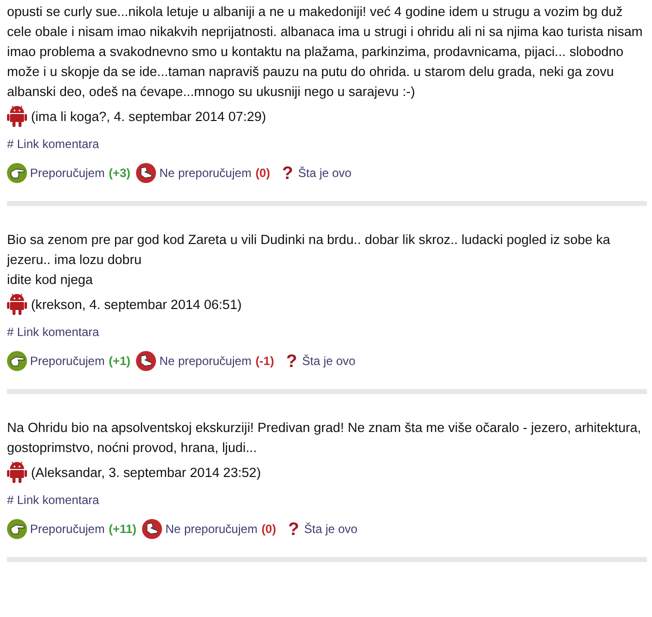 This screenshot has height=617, width=652. Describe the element at coordinates (136, 304) in the screenshot. I see `comment-author-date: (krekson, 4. septembar 2014 06:51)` at that location.